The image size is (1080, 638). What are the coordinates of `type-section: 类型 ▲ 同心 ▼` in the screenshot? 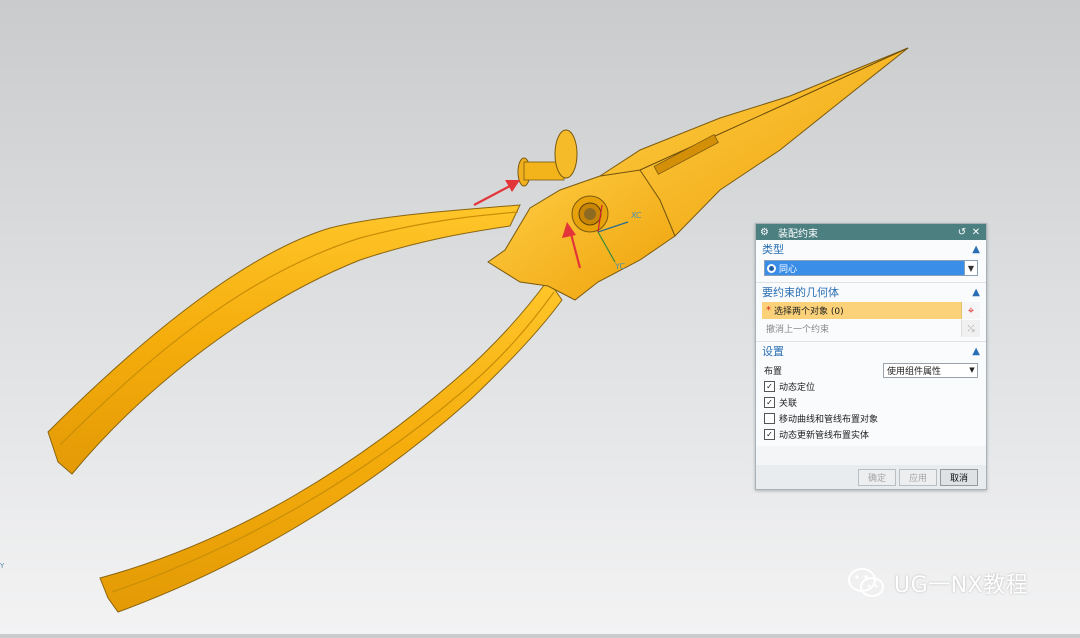 It's located at (871, 261).